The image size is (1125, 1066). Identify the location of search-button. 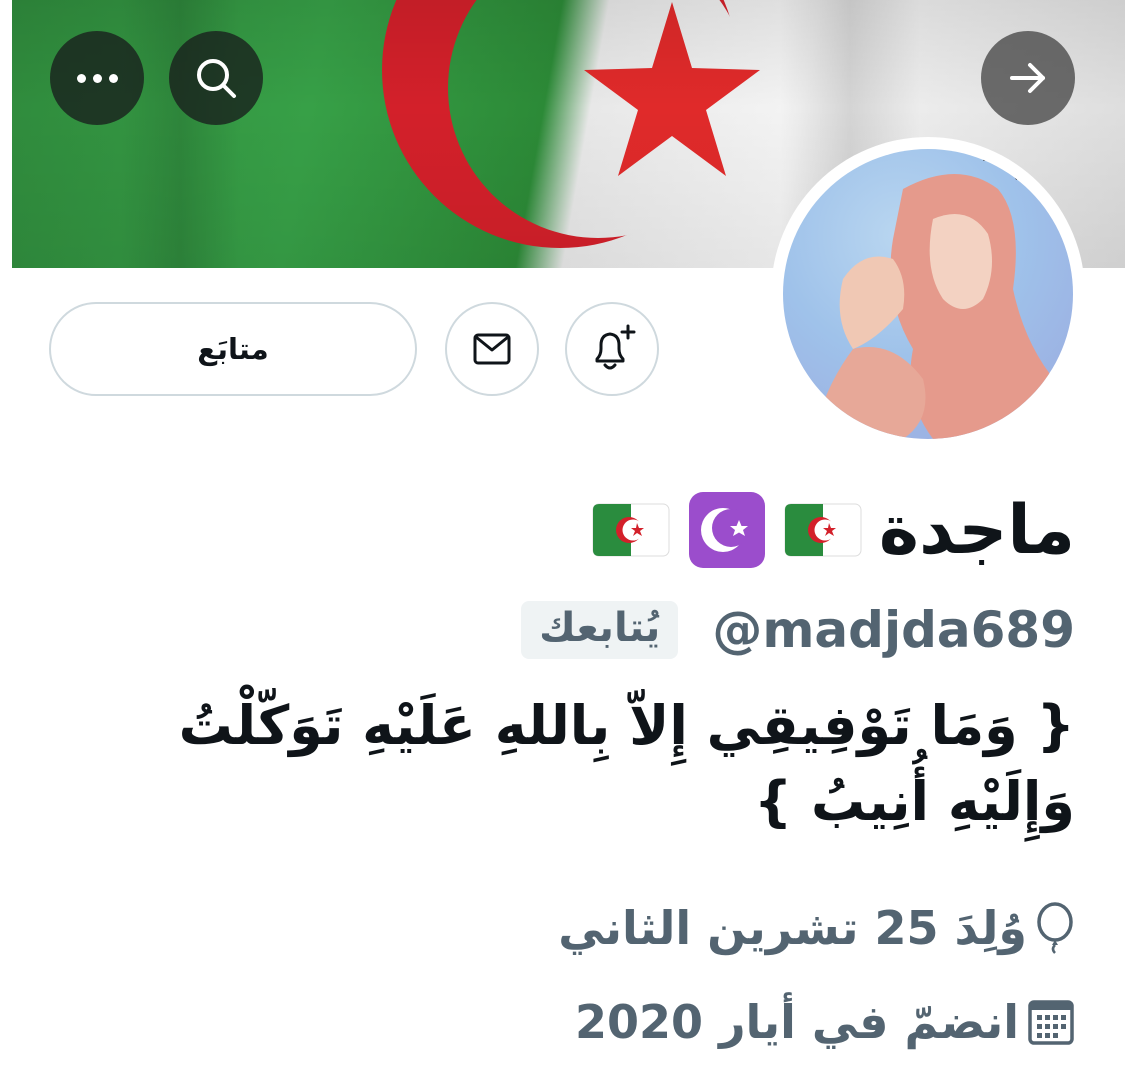
(216, 78).